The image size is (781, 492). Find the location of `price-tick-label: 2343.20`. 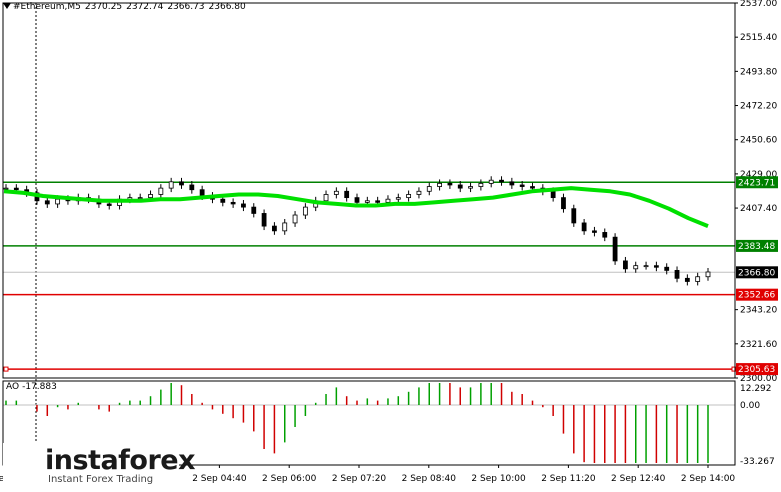

price-tick-label: 2343.20 is located at coordinates (758, 311).